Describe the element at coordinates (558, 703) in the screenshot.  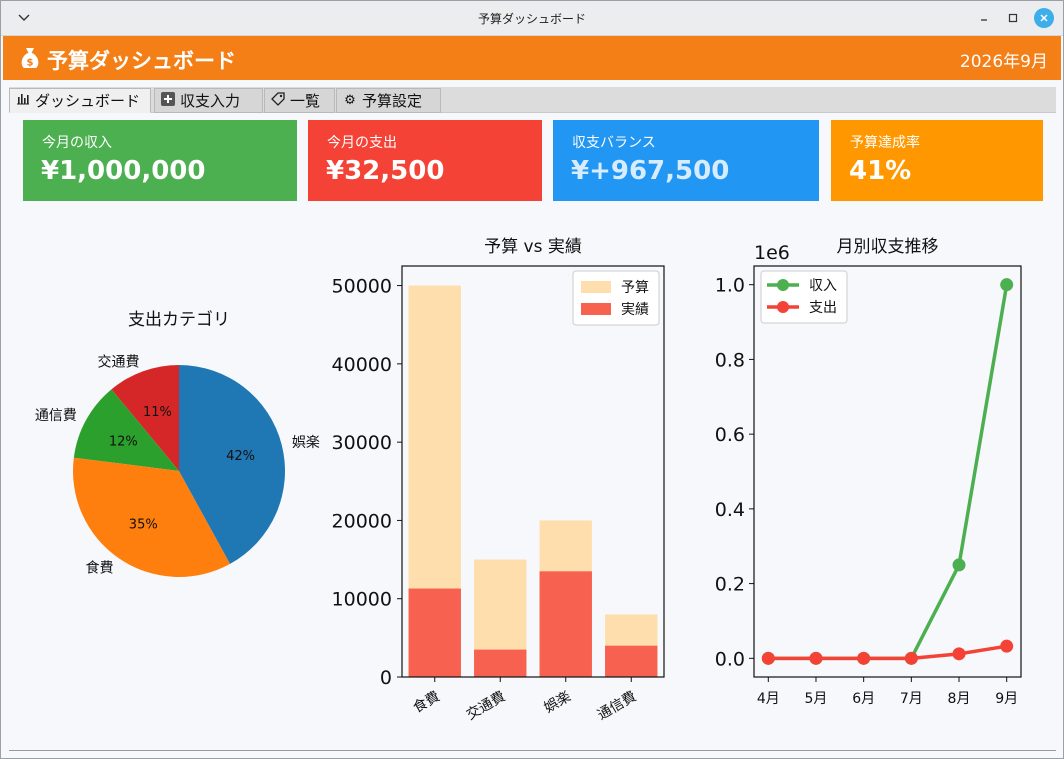
I see `bar-x-tick-label: 娯楽` at that location.